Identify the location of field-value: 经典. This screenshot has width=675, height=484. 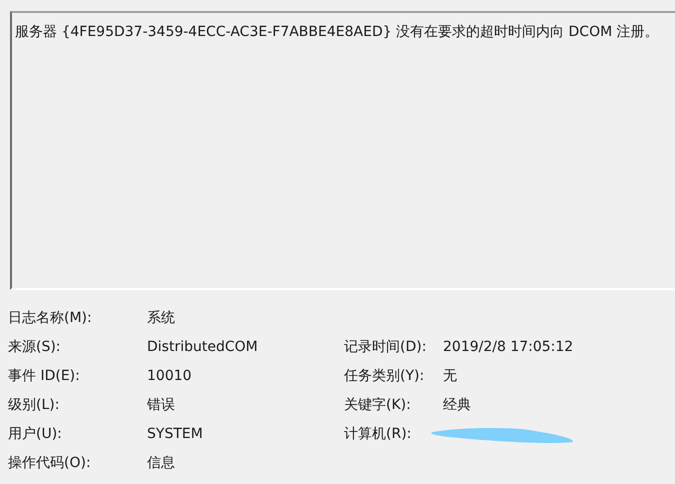
(457, 405).